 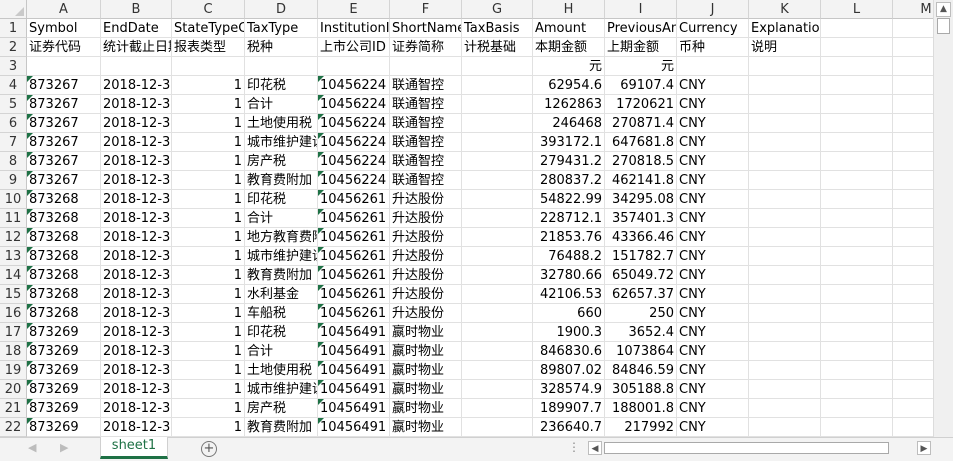 What do you see at coordinates (13, 408) in the screenshot?
I see `row-header: 21` at bounding box center [13, 408].